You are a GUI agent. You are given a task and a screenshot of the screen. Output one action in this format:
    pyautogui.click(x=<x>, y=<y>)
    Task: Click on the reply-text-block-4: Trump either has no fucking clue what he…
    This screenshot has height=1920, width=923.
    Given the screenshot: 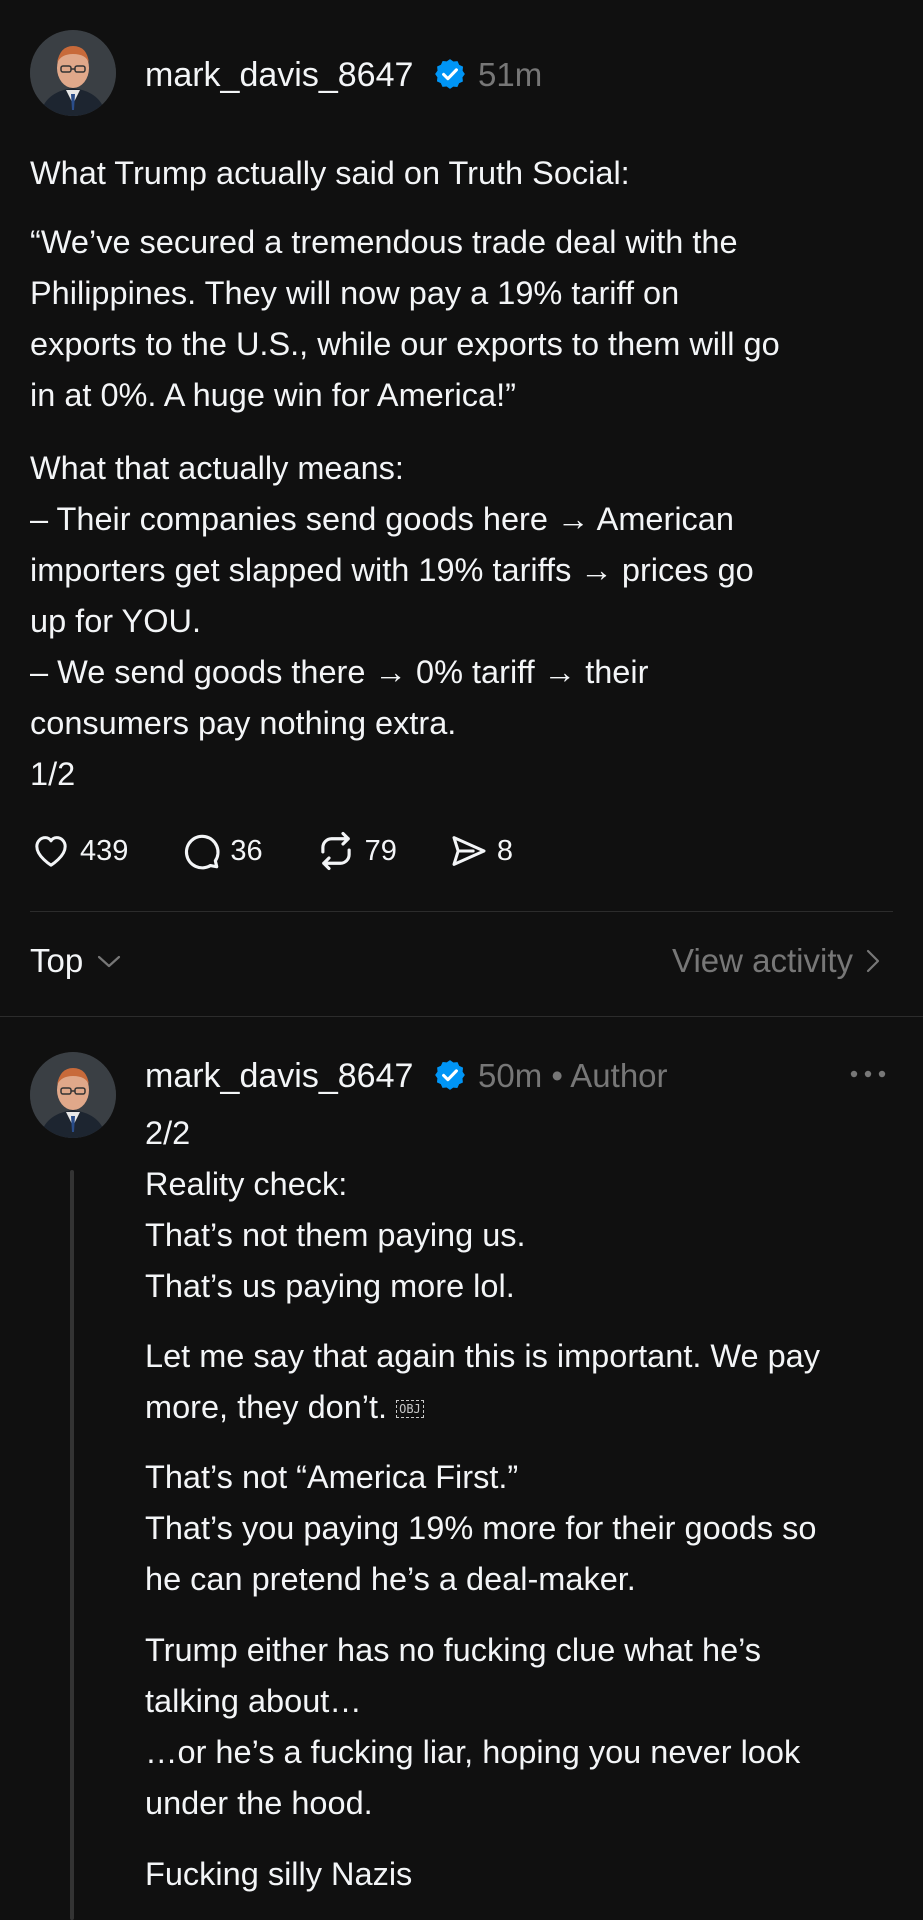 What is the action you would take?
    pyautogui.click(x=473, y=1726)
    